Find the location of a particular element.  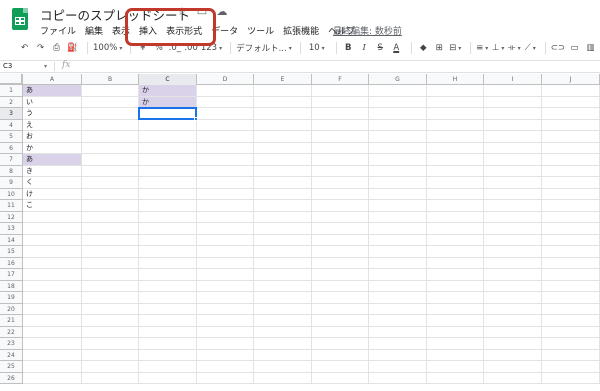

print-icon: ⎙ is located at coordinates (56, 48).